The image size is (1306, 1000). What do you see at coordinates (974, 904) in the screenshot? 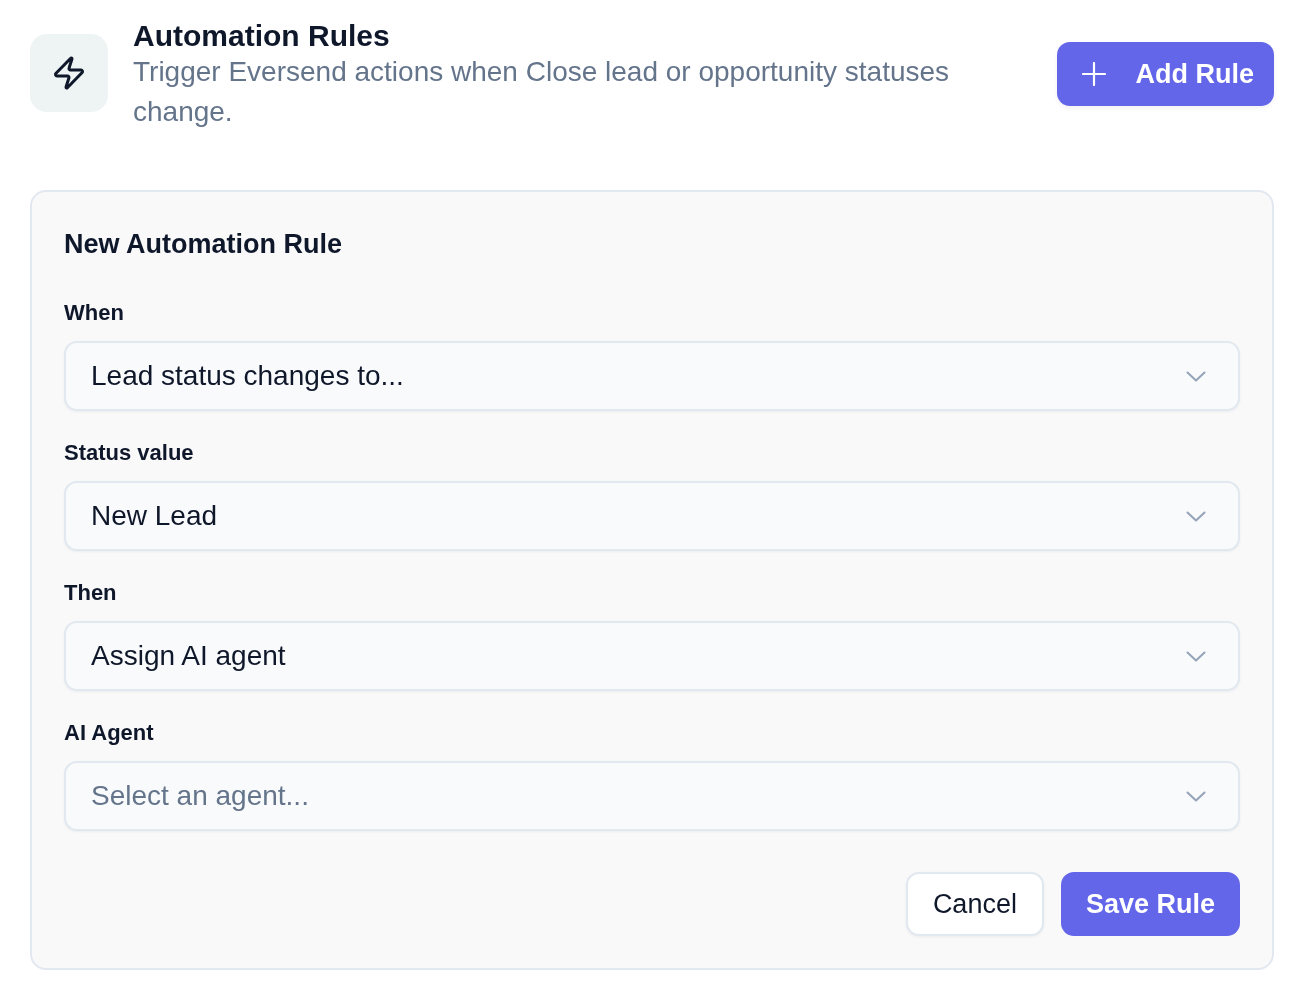
I see `cancel-button: Cancel` at bounding box center [974, 904].